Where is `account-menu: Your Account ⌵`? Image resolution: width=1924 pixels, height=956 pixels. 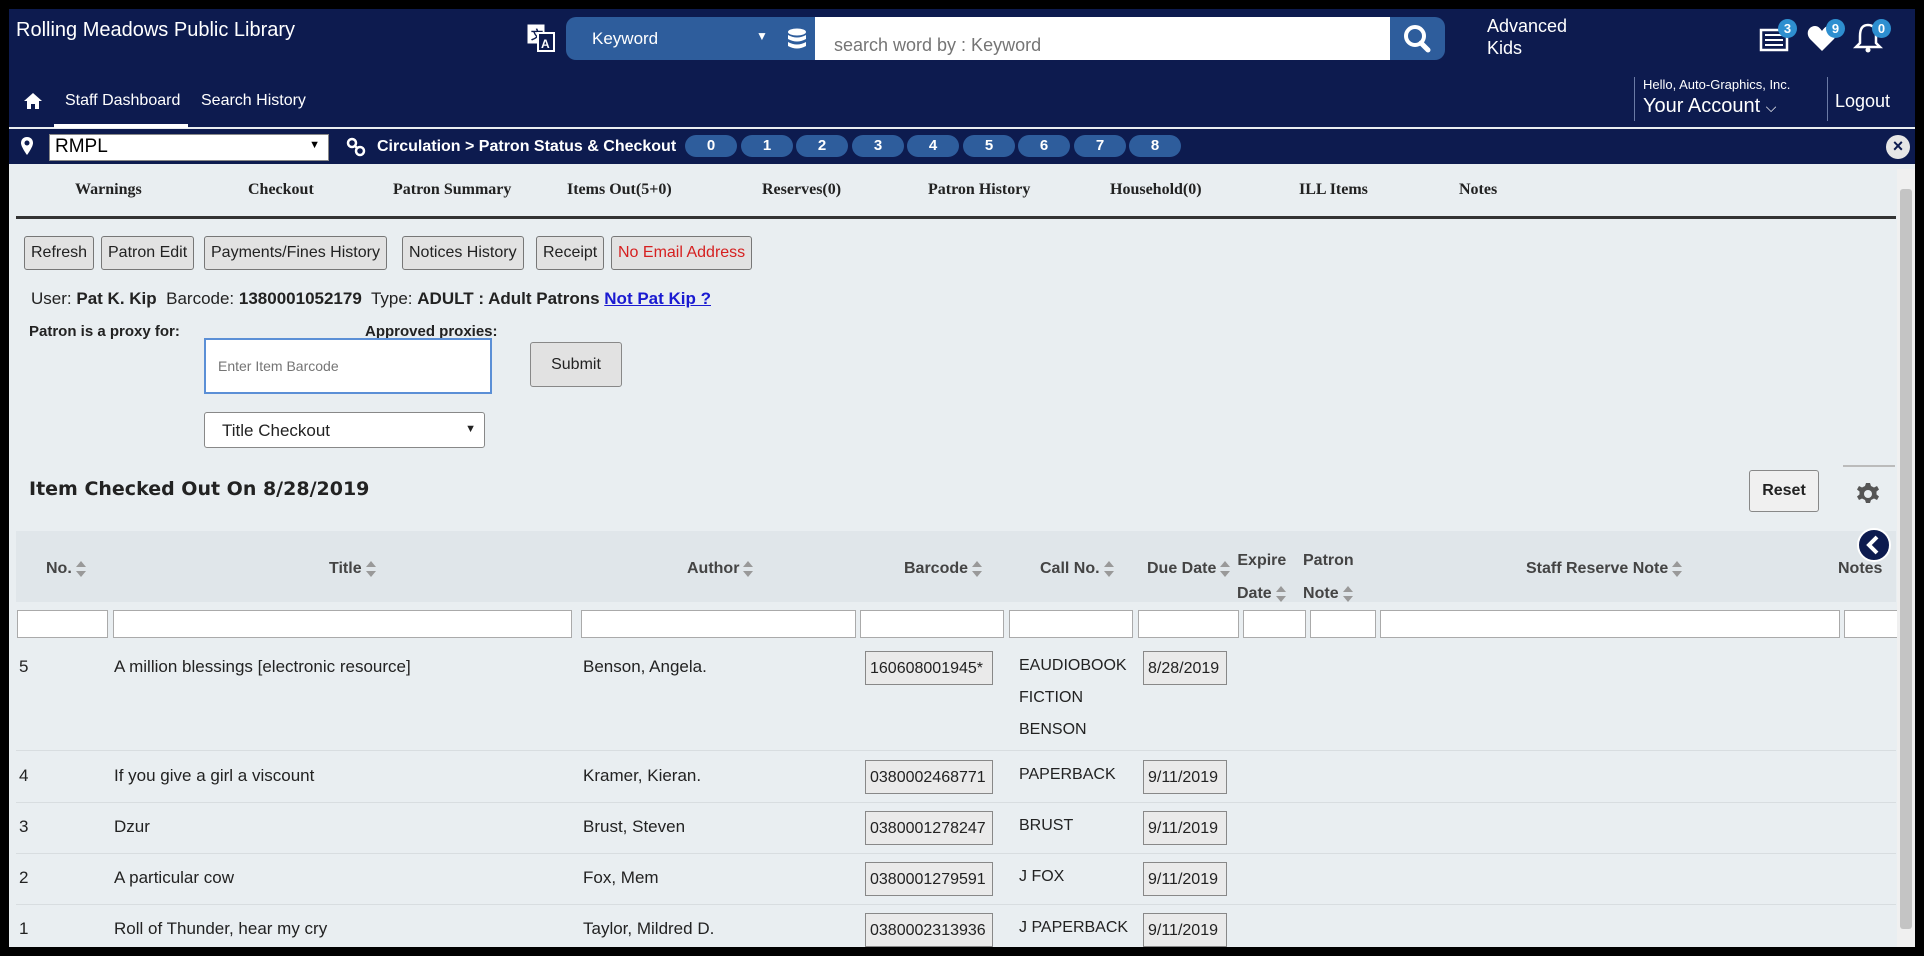
account-menu: Your Account ⌵ is located at coordinates (1709, 106).